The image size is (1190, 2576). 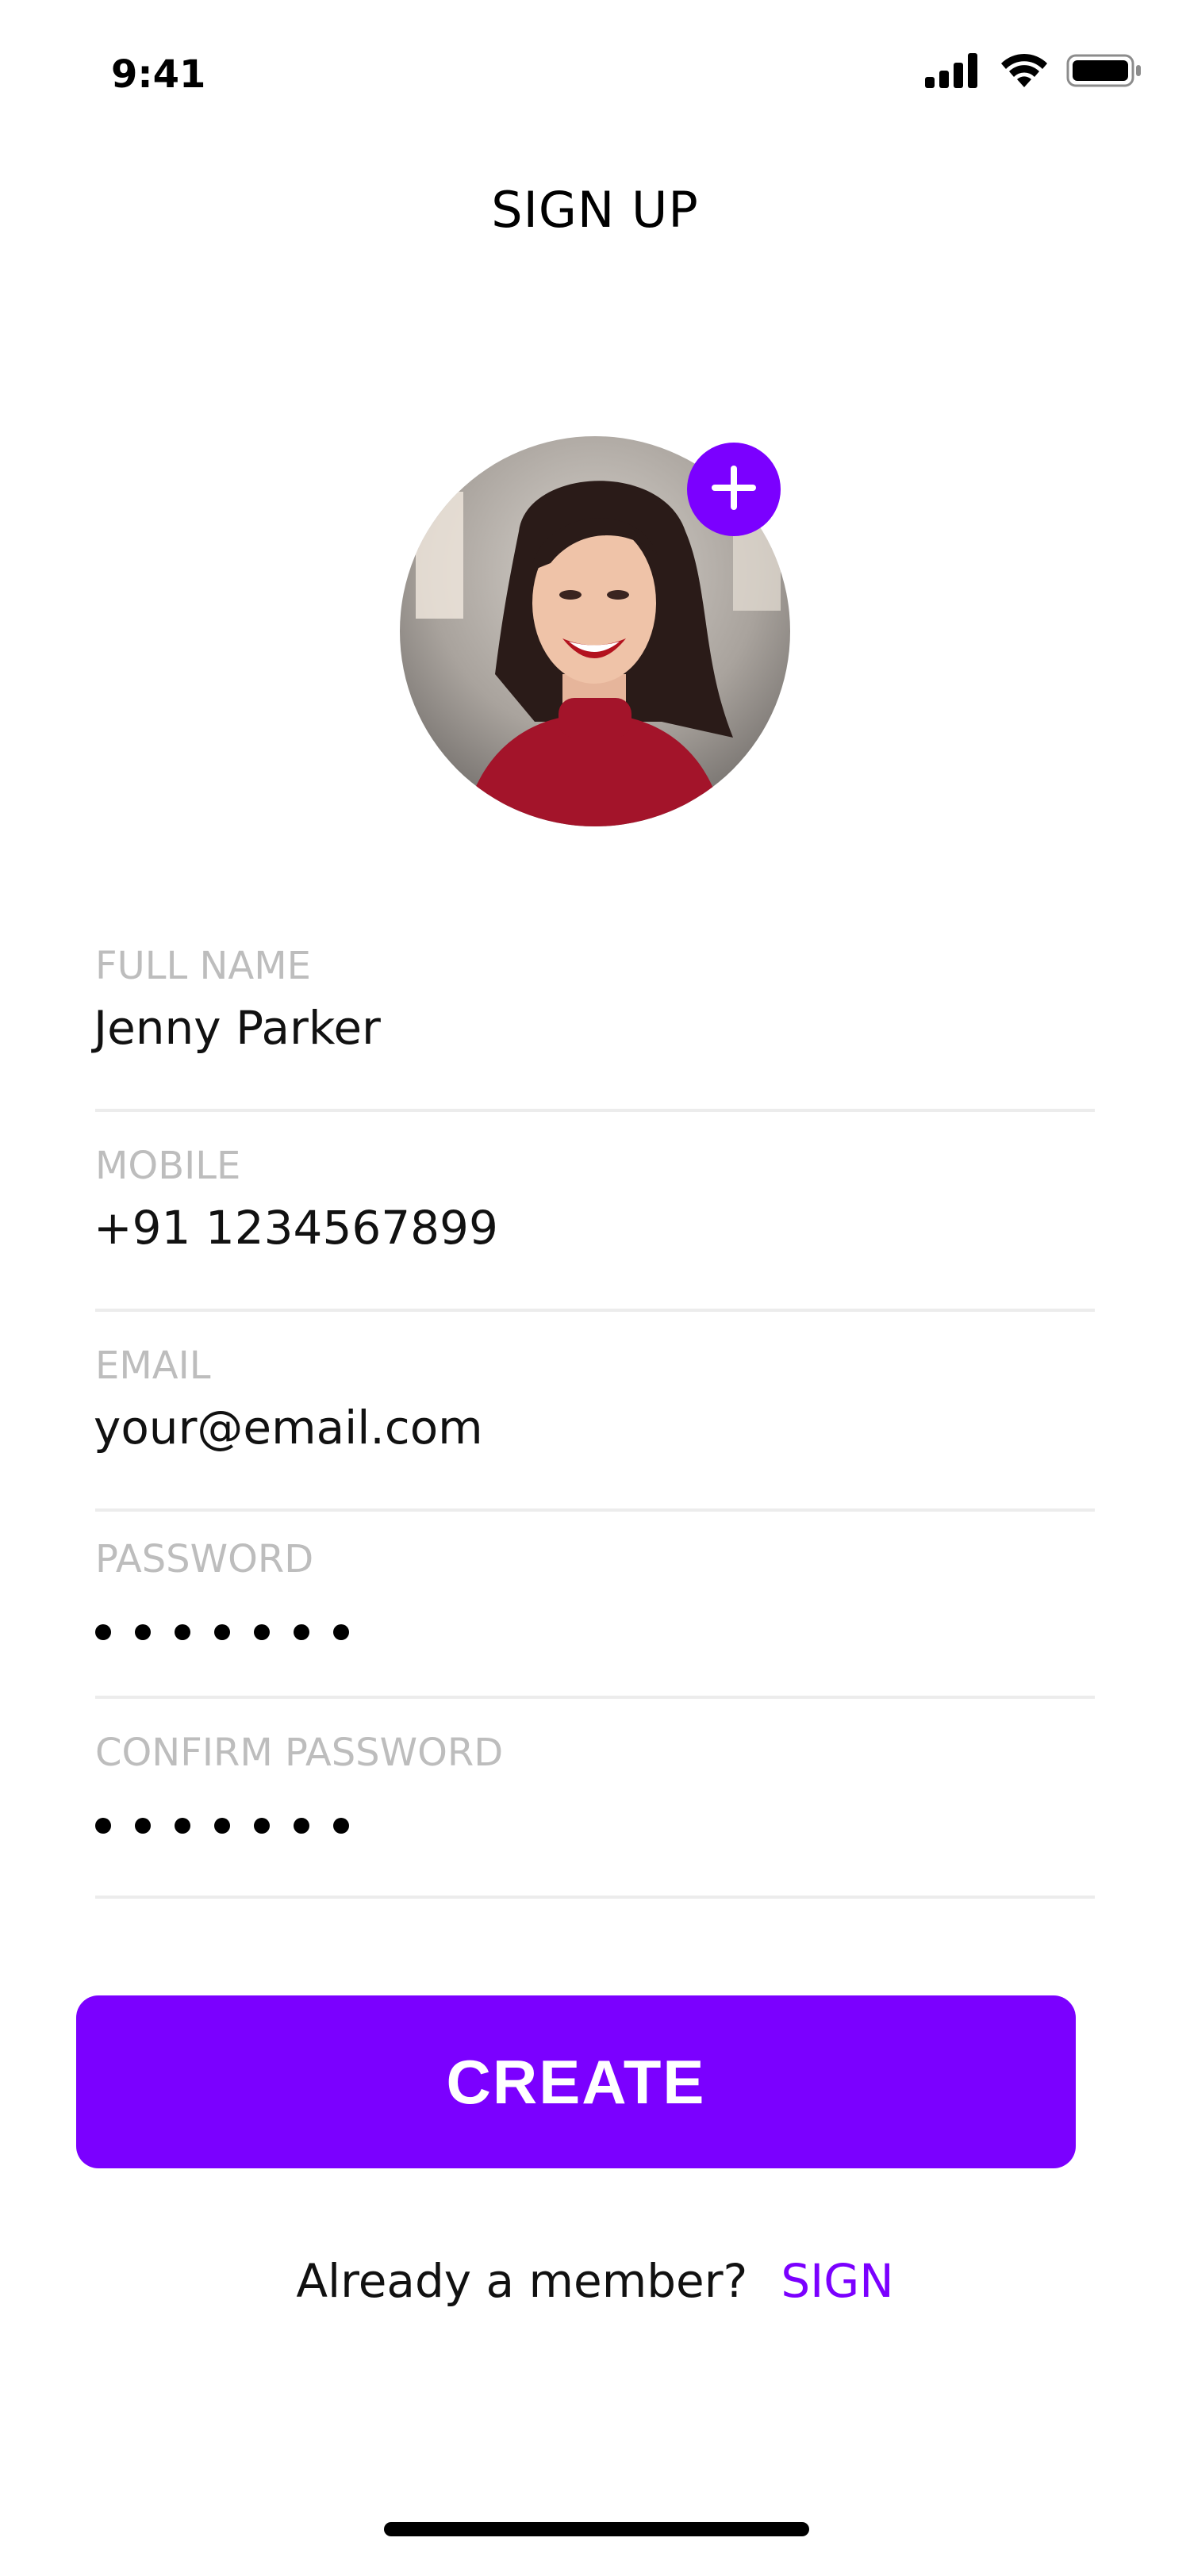 What do you see at coordinates (168, 1166) in the screenshot?
I see `mobile-label: MOBILE` at bounding box center [168, 1166].